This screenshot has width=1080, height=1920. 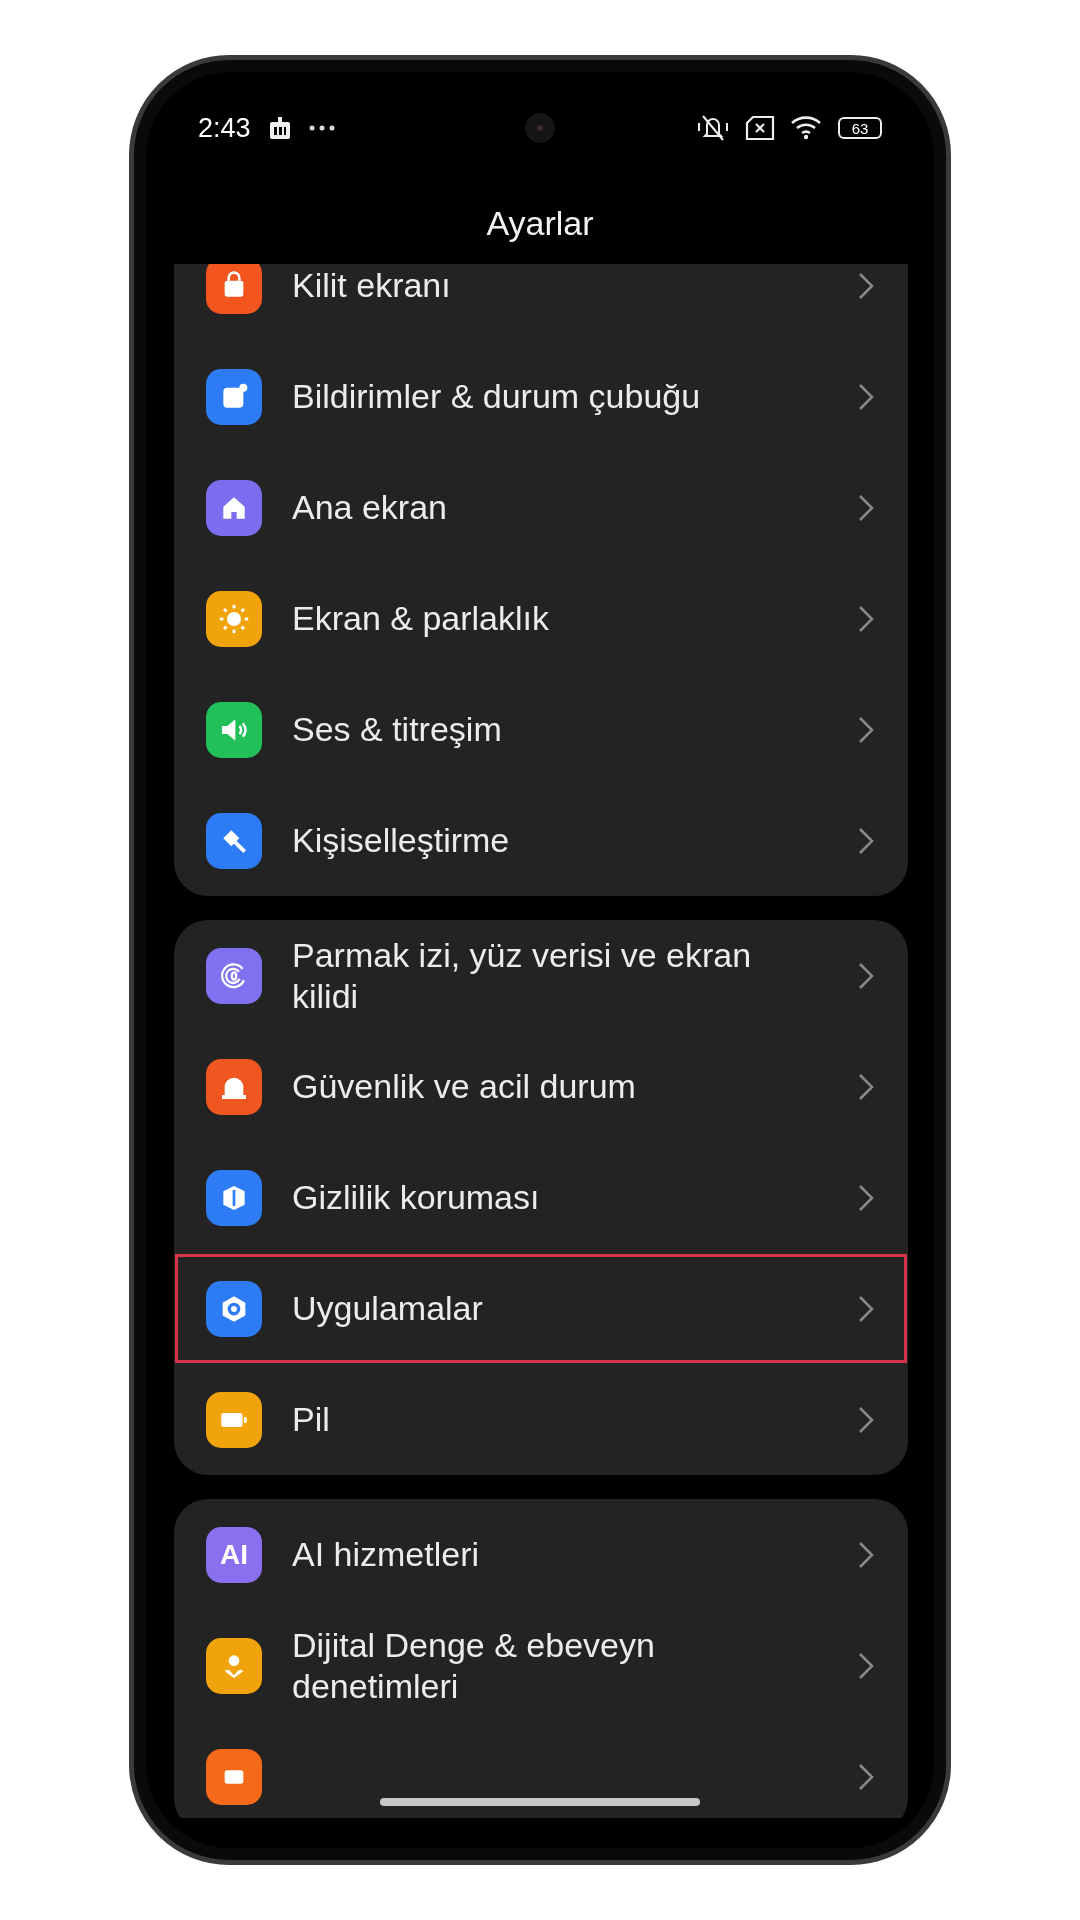 I want to click on settings-row: Kişiselleştirme, so click(x=541, y=840).